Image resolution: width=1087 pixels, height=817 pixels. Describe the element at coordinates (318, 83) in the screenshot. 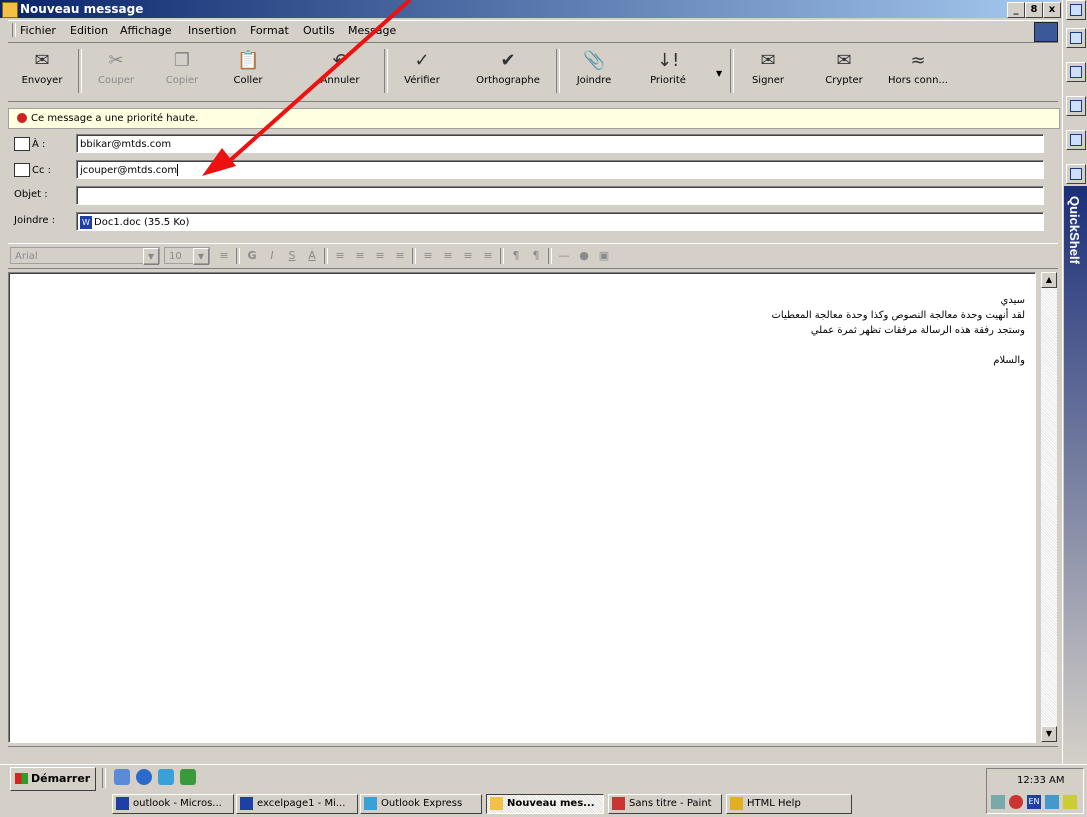

I see `arrow-shaft` at that location.